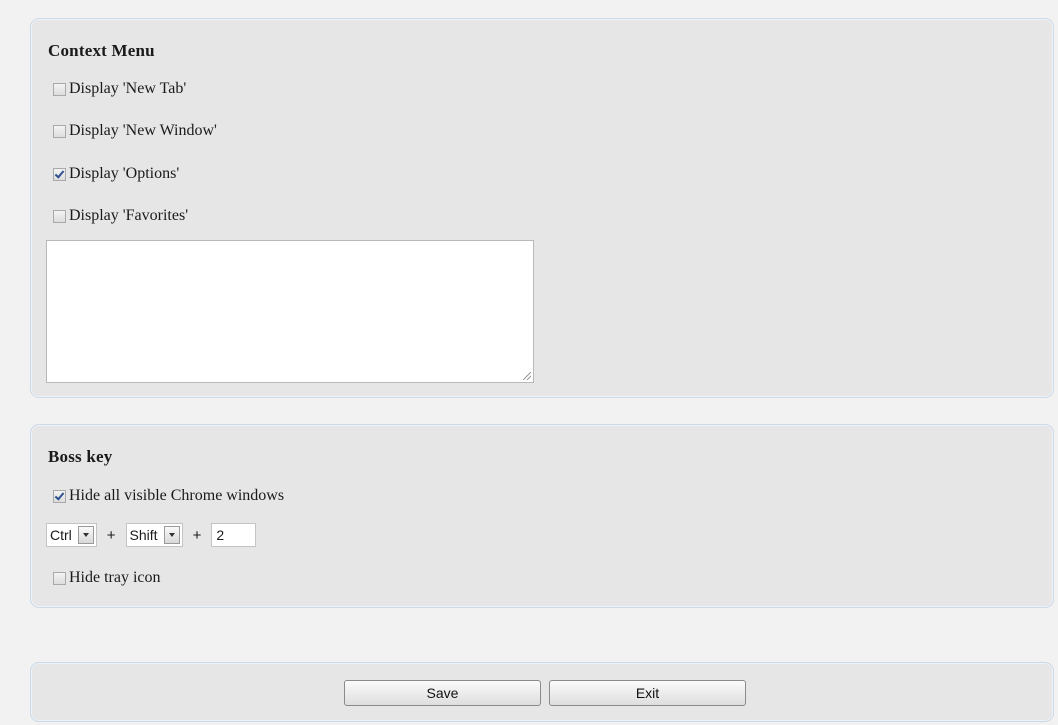 The width and height of the screenshot is (1058, 725). What do you see at coordinates (527, 376) in the screenshot?
I see `resize-grip-icon` at bounding box center [527, 376].